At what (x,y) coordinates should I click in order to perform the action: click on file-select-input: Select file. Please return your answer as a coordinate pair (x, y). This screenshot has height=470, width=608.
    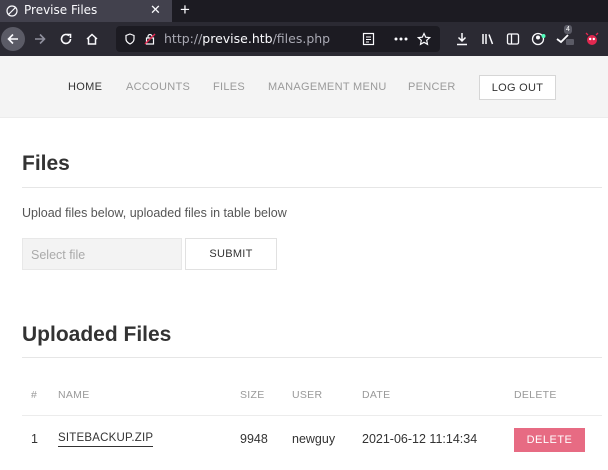
    Looking at the image, I should click on (102, 254).